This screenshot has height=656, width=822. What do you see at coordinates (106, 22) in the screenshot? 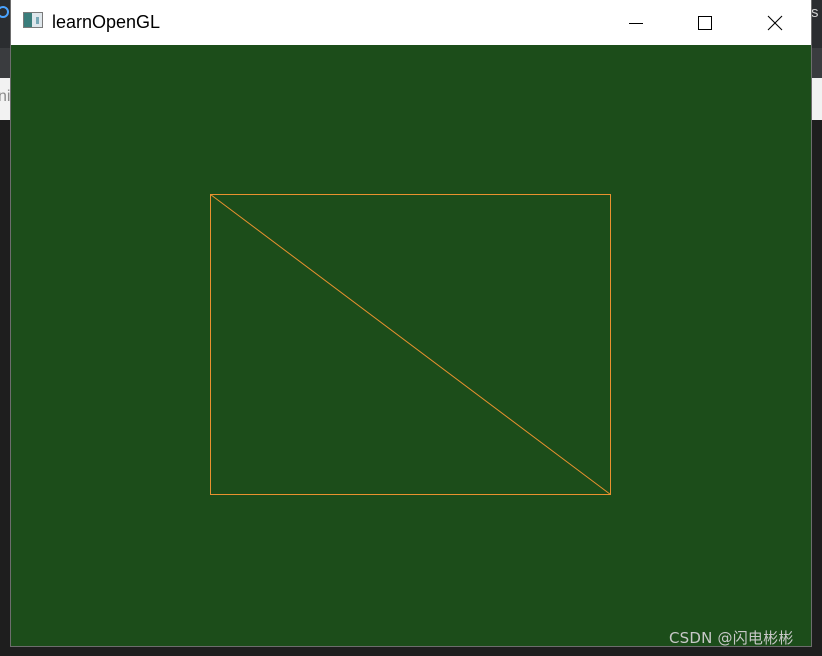
I see `window-title: learnOpenGL` at bounding box center [106, 22].